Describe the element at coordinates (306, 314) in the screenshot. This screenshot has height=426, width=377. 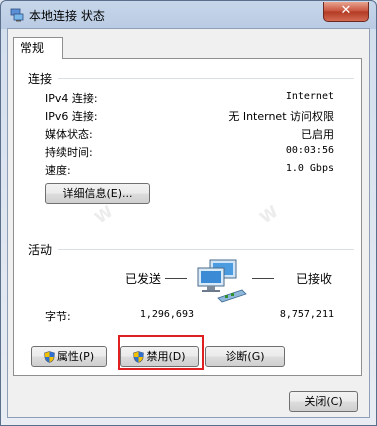
I see `bytes-received-value: 8,757,211` at that location.